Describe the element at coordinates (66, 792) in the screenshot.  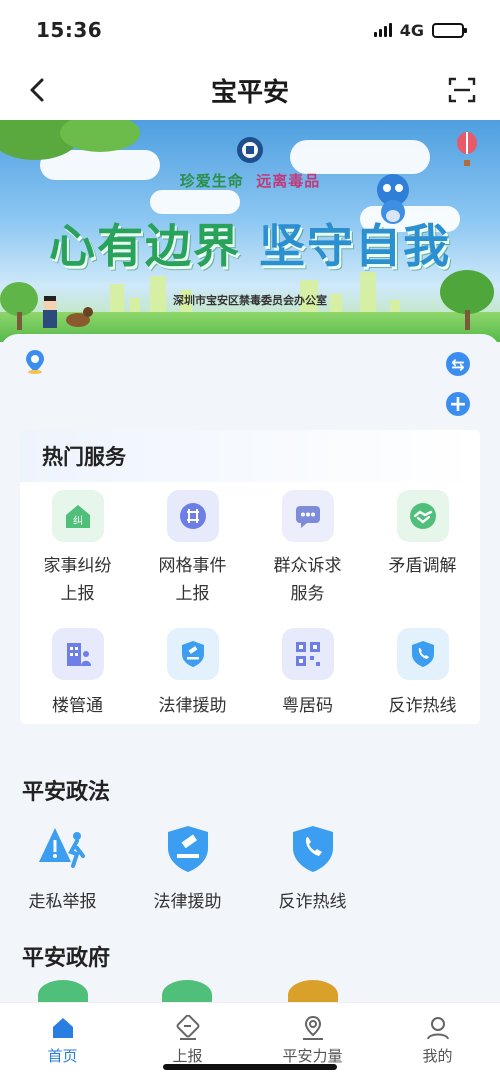
I see `section-politics-title: 平安政法` at that location.